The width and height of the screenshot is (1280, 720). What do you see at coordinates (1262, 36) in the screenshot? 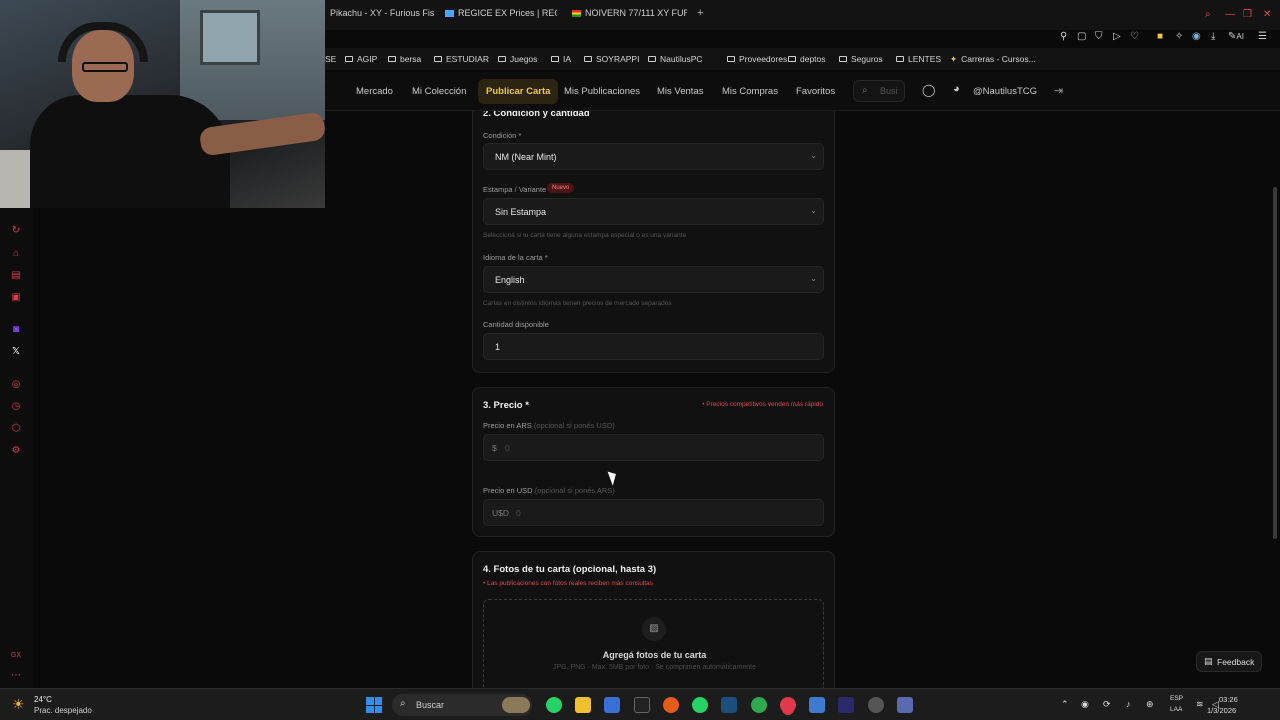
I see `menu-icon: ☰` at bounding box center [1262, 36].